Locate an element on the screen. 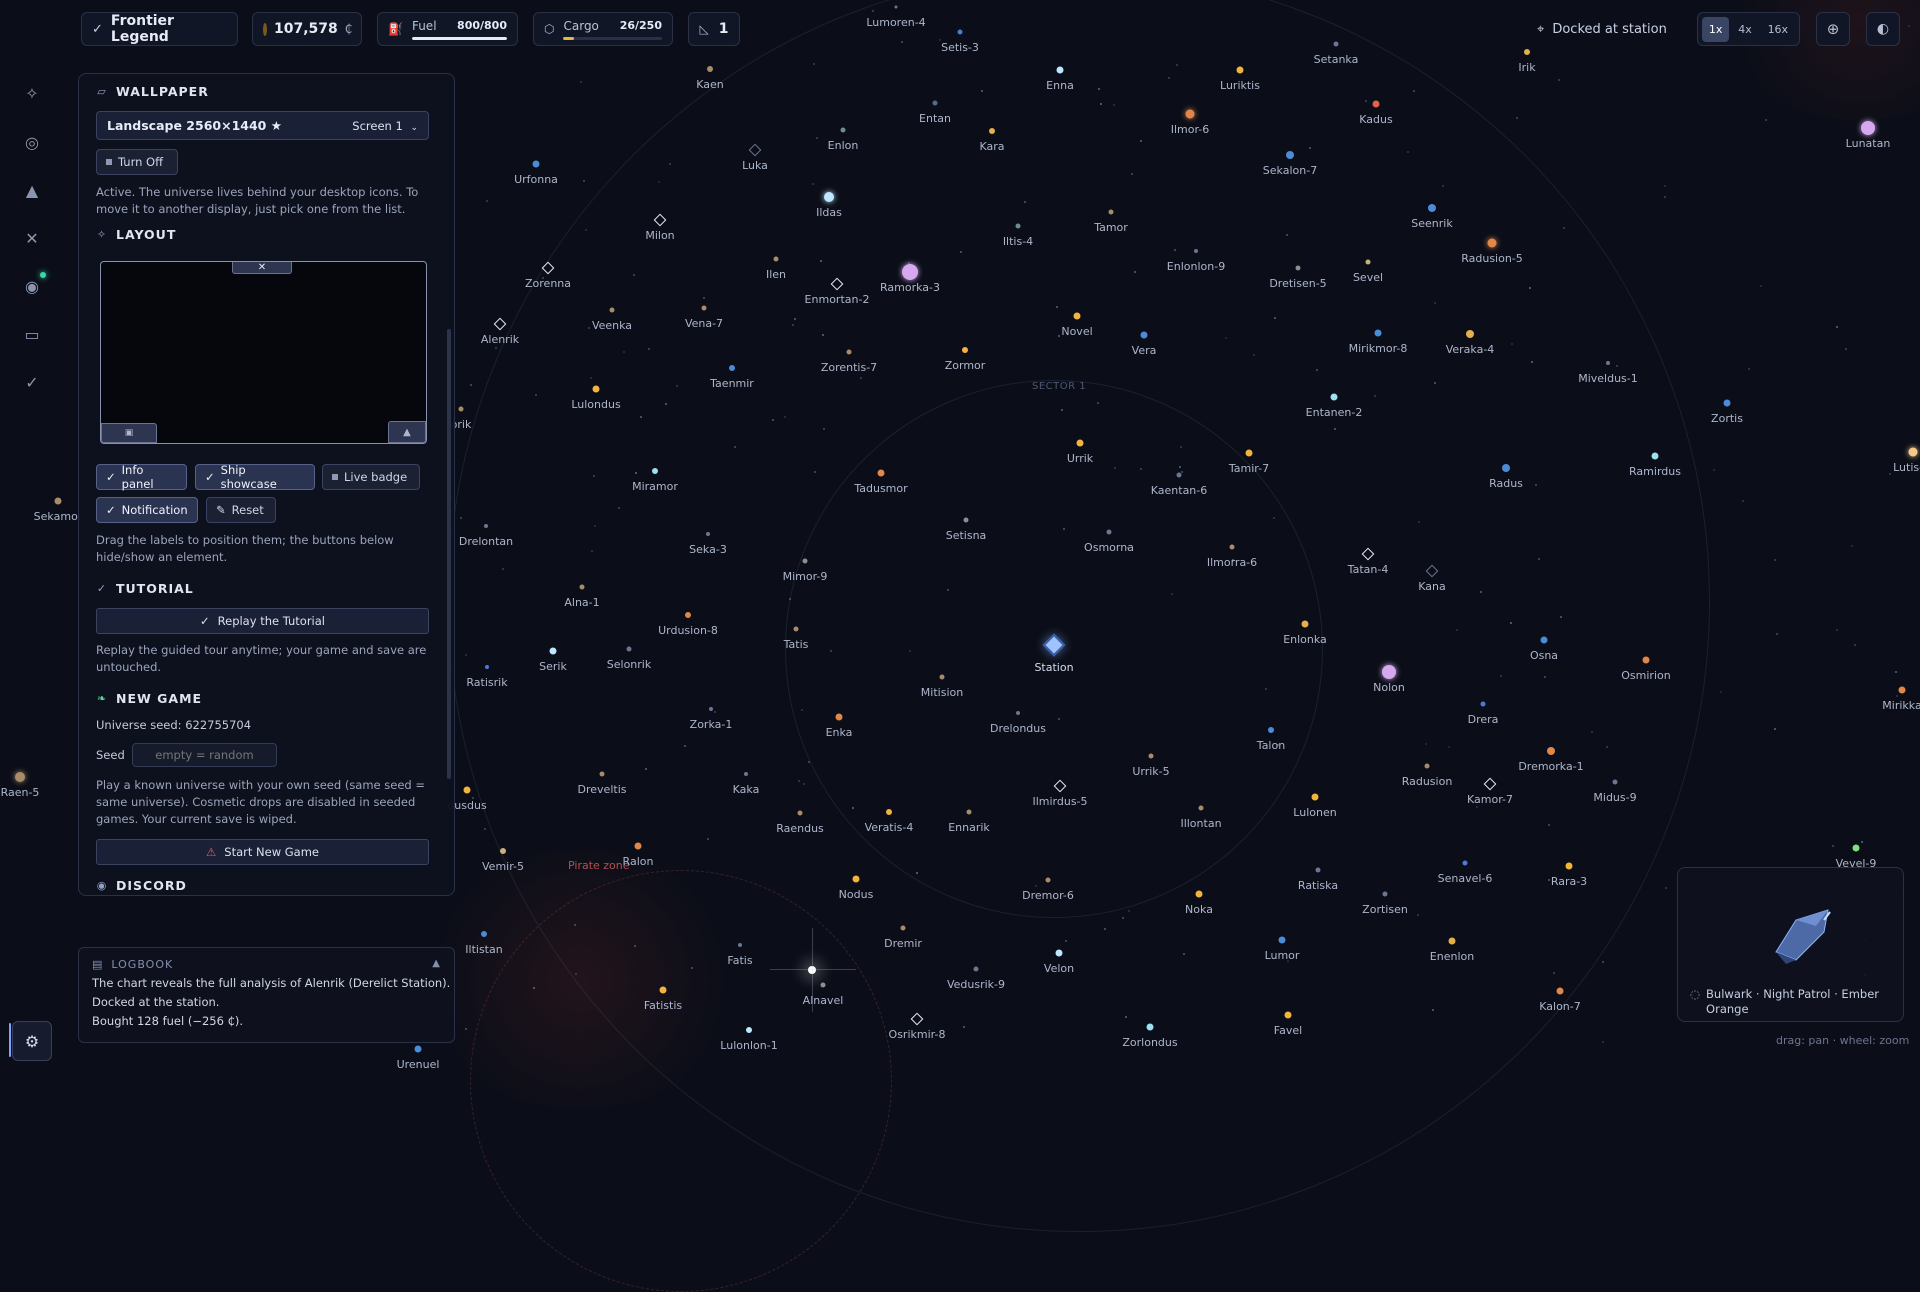 This screenshot has height=1292, width=1920. planet-name: Dreveltis is located at coordinates (602, 789).